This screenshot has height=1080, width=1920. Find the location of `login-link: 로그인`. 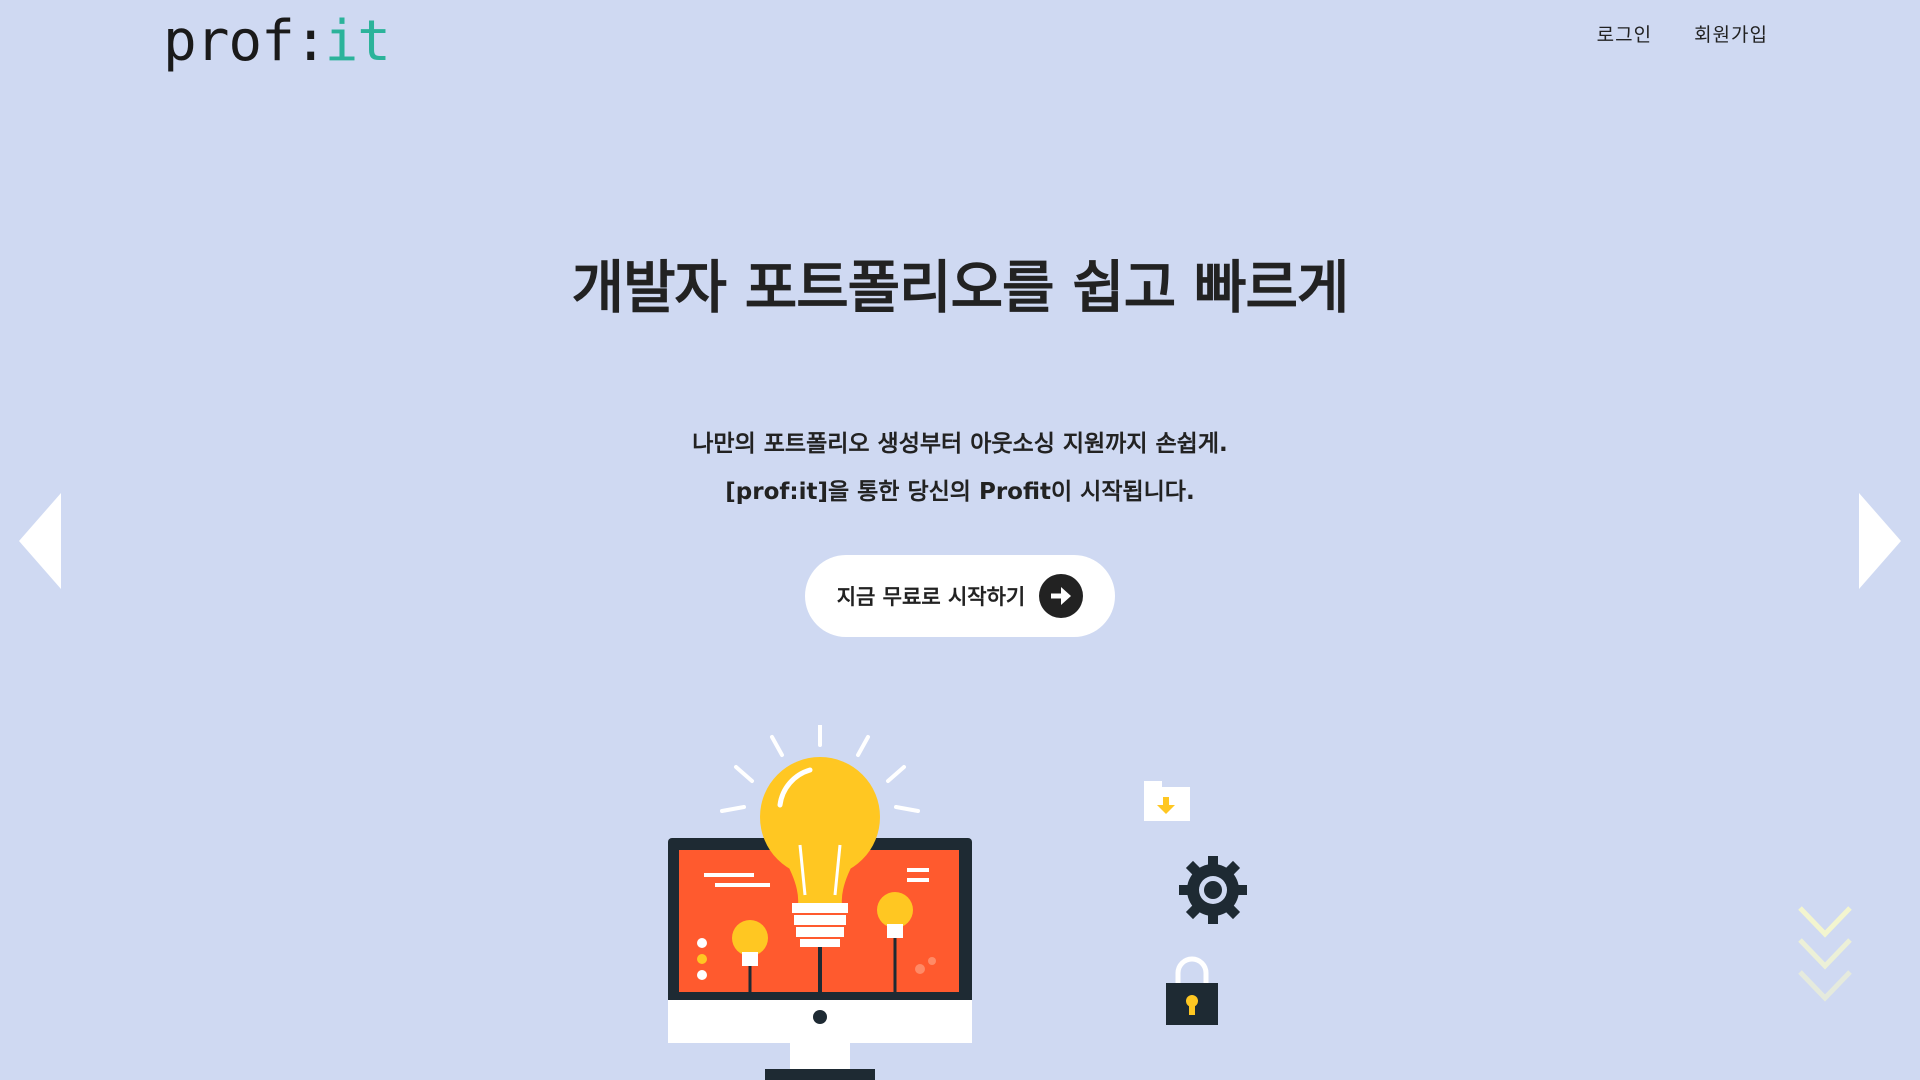

login-link: 로그인 is located at coordinates (1624, 33).